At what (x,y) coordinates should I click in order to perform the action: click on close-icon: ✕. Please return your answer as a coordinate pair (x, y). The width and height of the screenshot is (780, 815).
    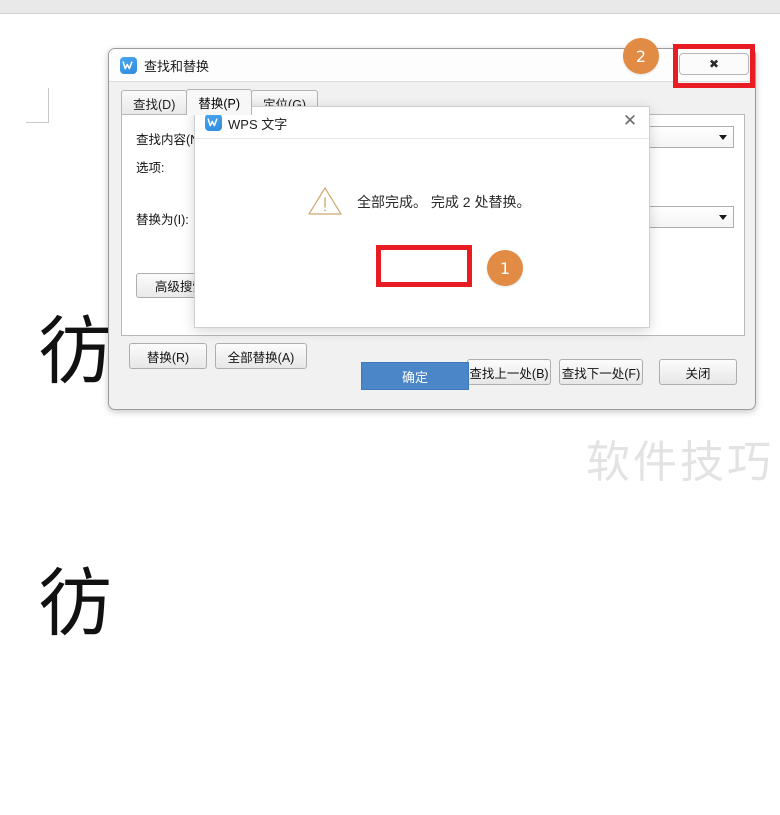
    Looking at the image, I should click on (630, 122).